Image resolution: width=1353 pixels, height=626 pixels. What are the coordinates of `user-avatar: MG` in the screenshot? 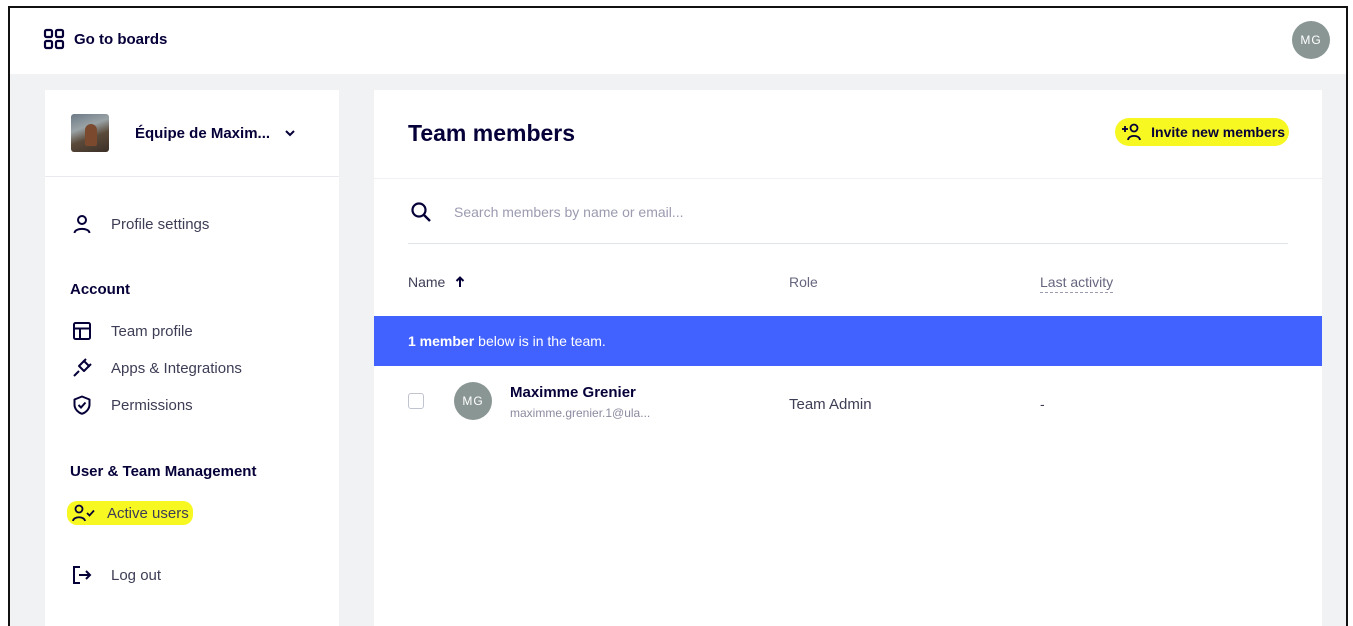 It's located at (1311, 40).